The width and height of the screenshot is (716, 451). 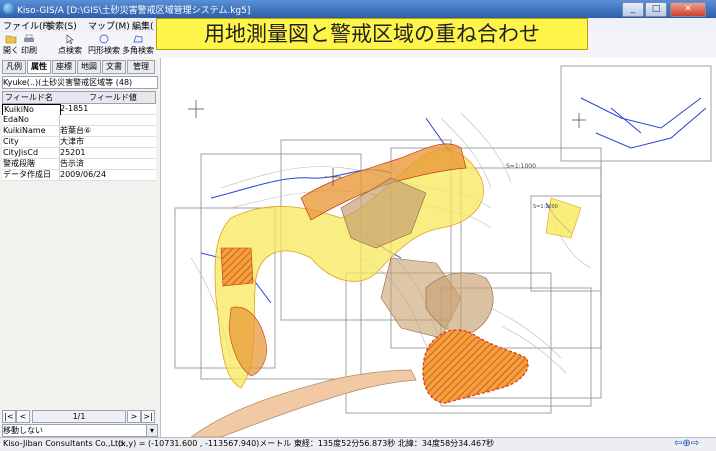 What do you see at coordinates (14, 67) in the screenshot?
I see `tab-legend: 凡例` at bounding box center [14, 67].